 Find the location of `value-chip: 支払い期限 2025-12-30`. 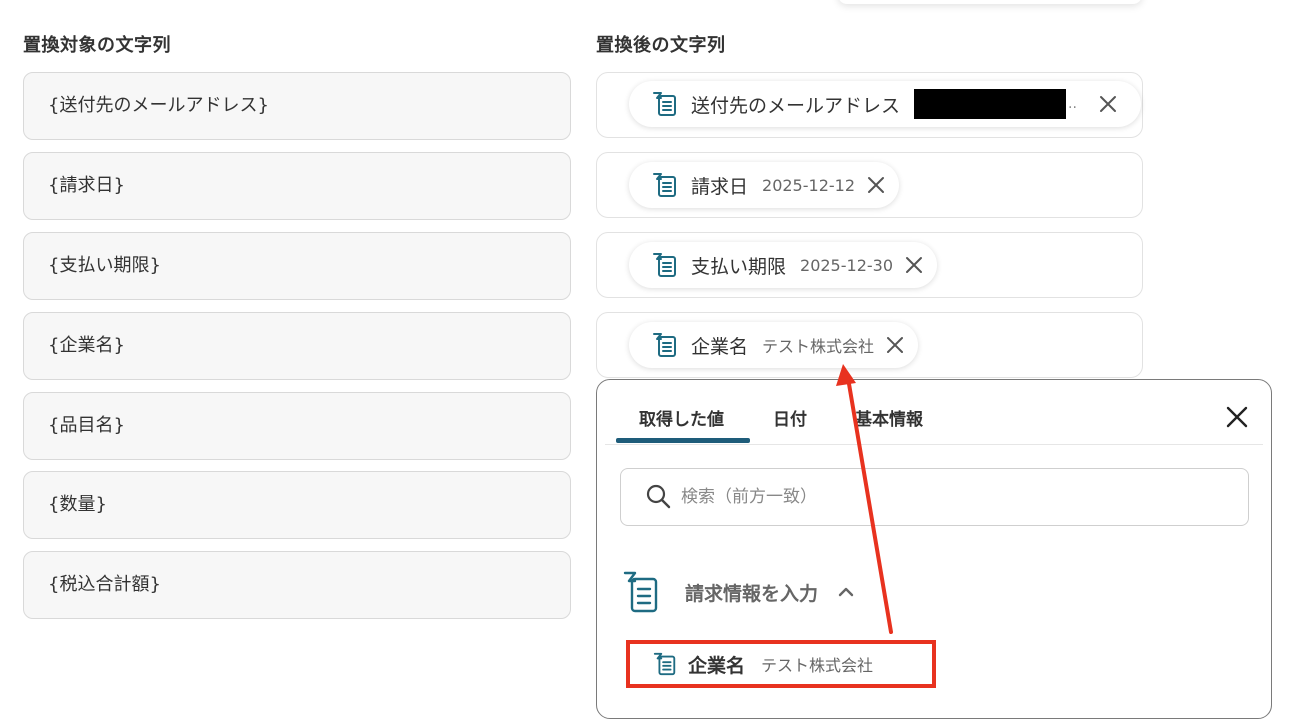

value-chip: 支払い期限 2025-12-30 is located at coordinates (783, 265).